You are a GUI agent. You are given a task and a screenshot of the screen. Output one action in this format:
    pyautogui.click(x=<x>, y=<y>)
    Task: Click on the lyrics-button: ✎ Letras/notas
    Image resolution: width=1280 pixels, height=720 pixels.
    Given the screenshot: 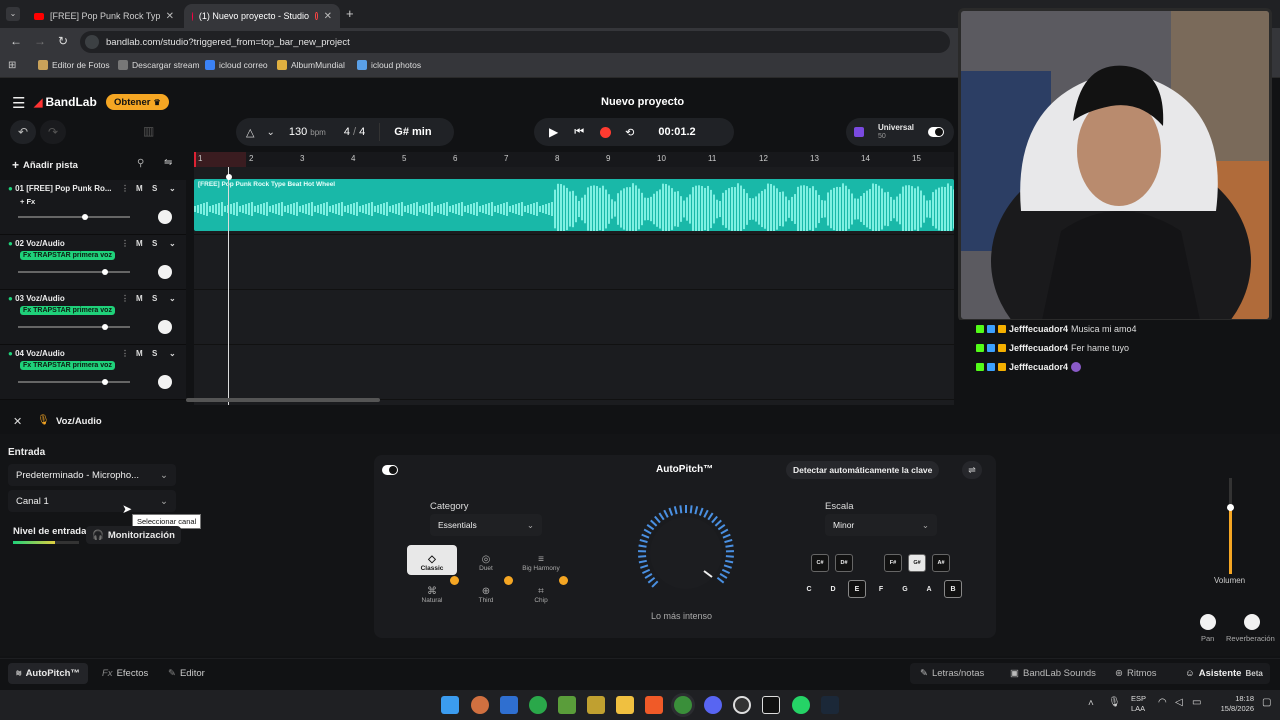 What is the action you would take?
    pyautogui.click(x=952, y=673)
    